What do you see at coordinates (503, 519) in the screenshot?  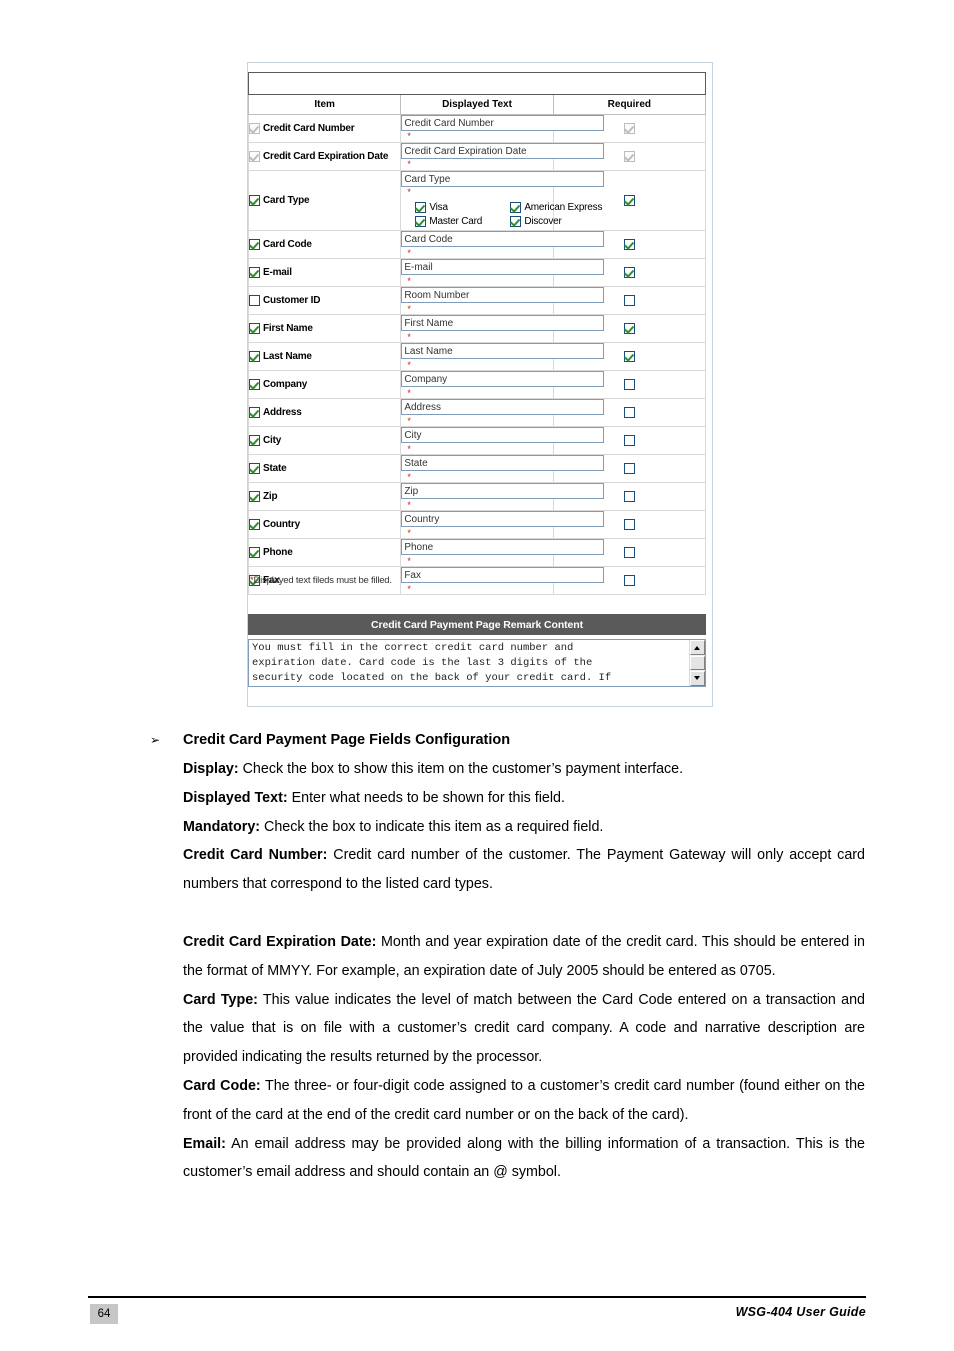 I see `displayed-text-input-13: Country` at bounding box center [503, 519].